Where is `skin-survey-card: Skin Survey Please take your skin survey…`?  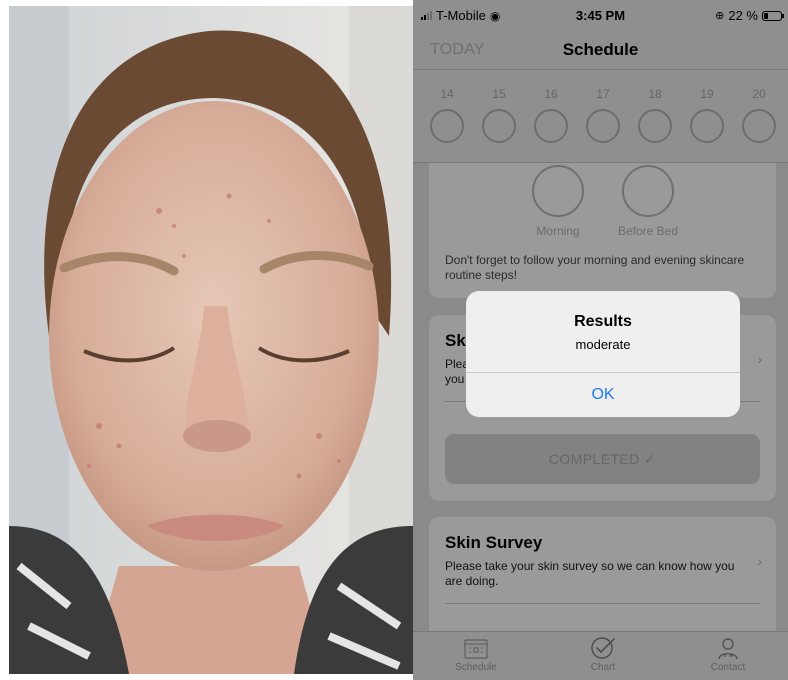
skin-survey-card: Skin Survey Please take your skin survey… is located at coordinates (602, 574).